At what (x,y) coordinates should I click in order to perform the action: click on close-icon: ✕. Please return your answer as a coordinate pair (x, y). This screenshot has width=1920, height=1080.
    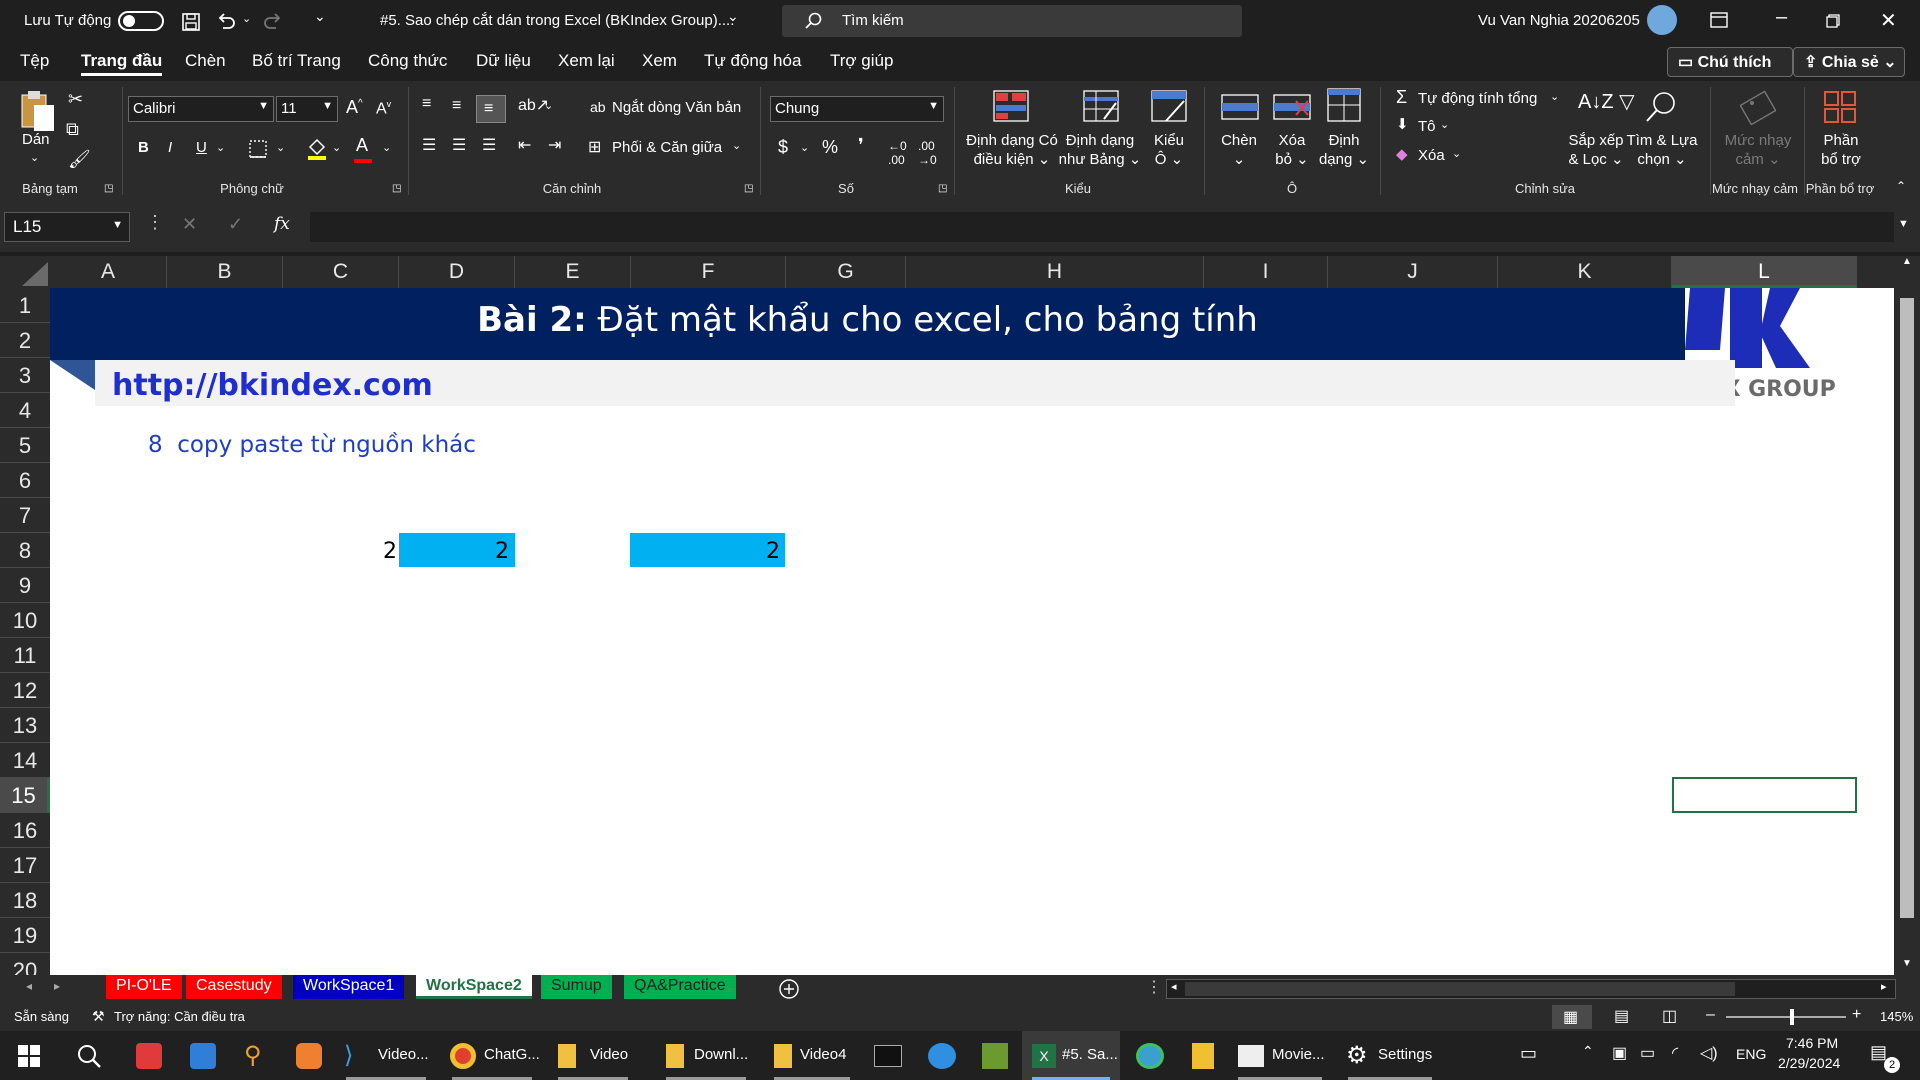
    Looking at the image, I should click on (1888, 20).